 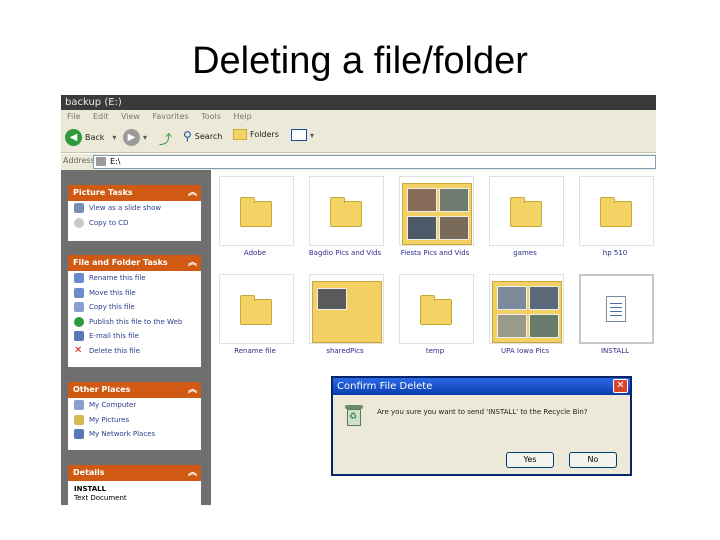 What do you see at coordinates (112, 307) in the screenshot?
I see `task-label: Copy this file` at bounding box center [112, 307].